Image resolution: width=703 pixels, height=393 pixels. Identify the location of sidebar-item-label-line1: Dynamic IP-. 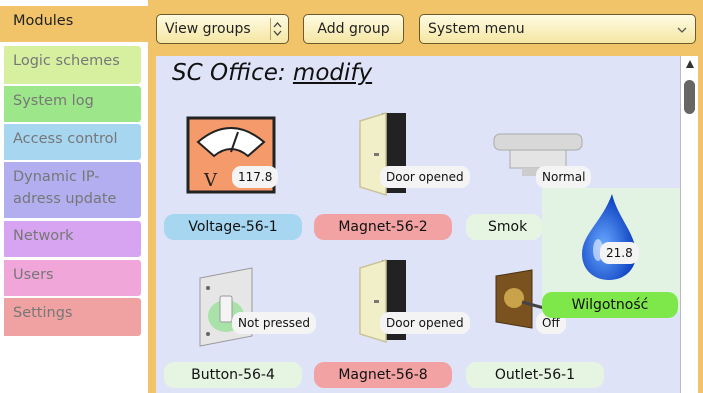
(56, 177).